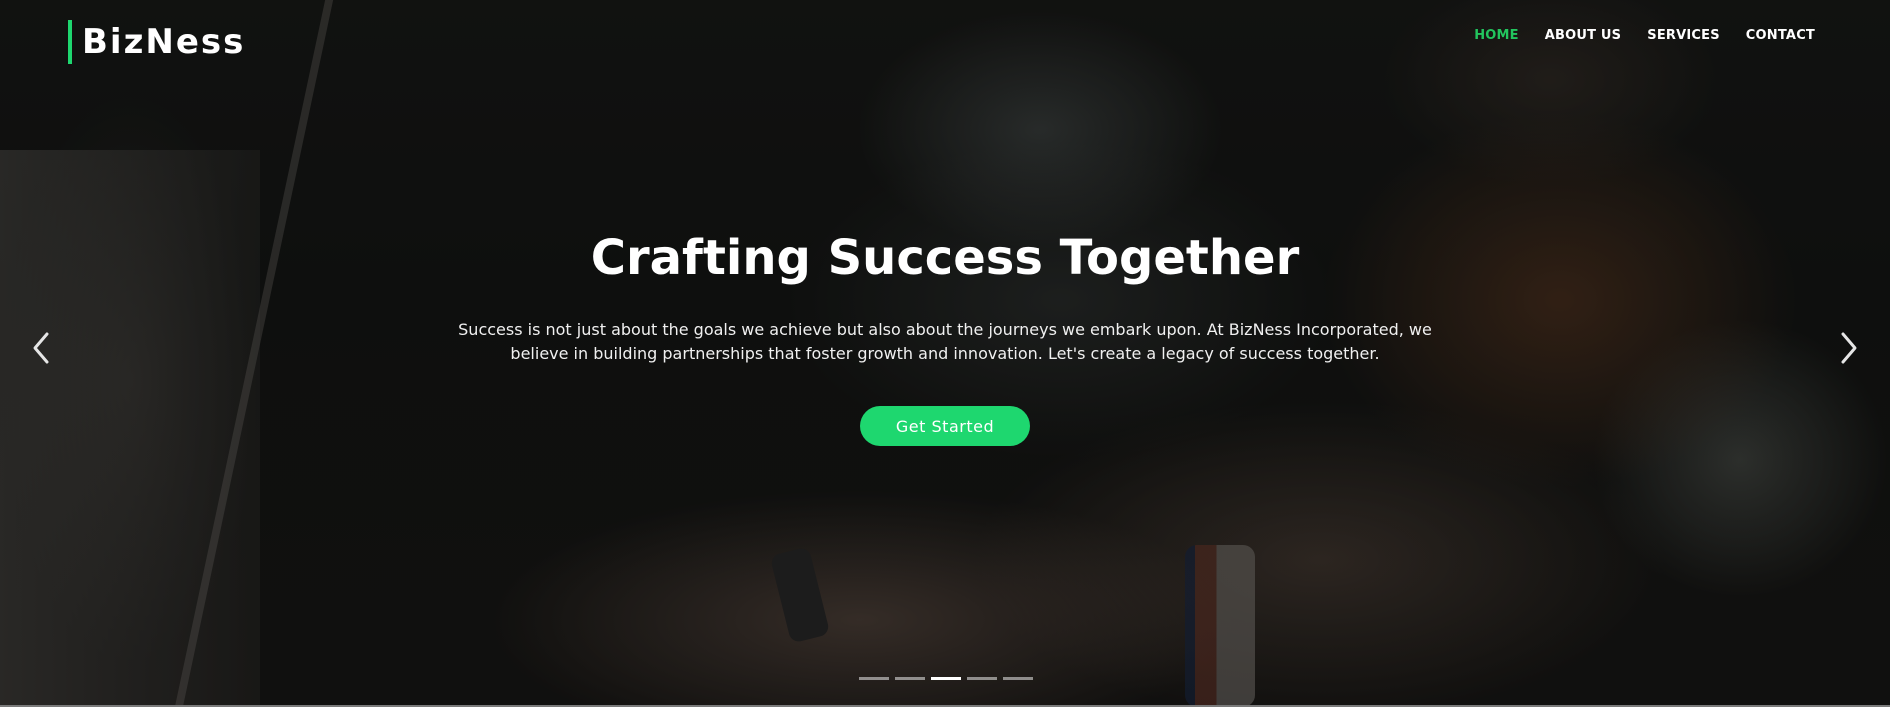  Describe the element at coordinates (164, 42) in the screenshot. I see `brand-name: BizNess` at that location.